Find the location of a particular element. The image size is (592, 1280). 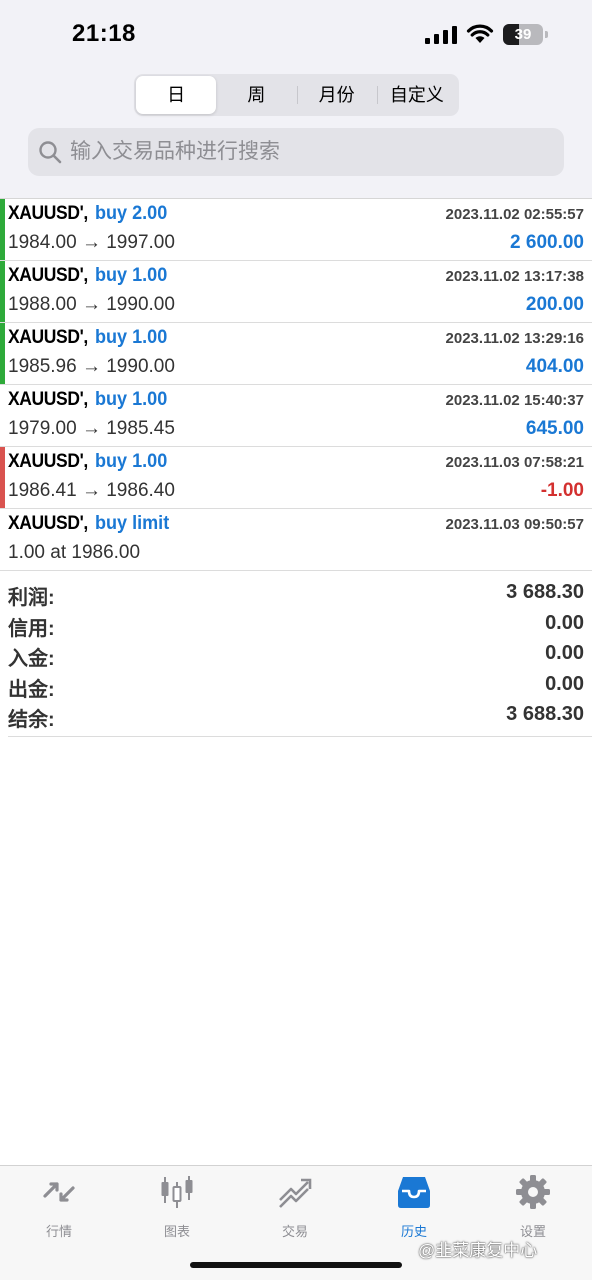

summary-divider is located at coordinates (300, 736).